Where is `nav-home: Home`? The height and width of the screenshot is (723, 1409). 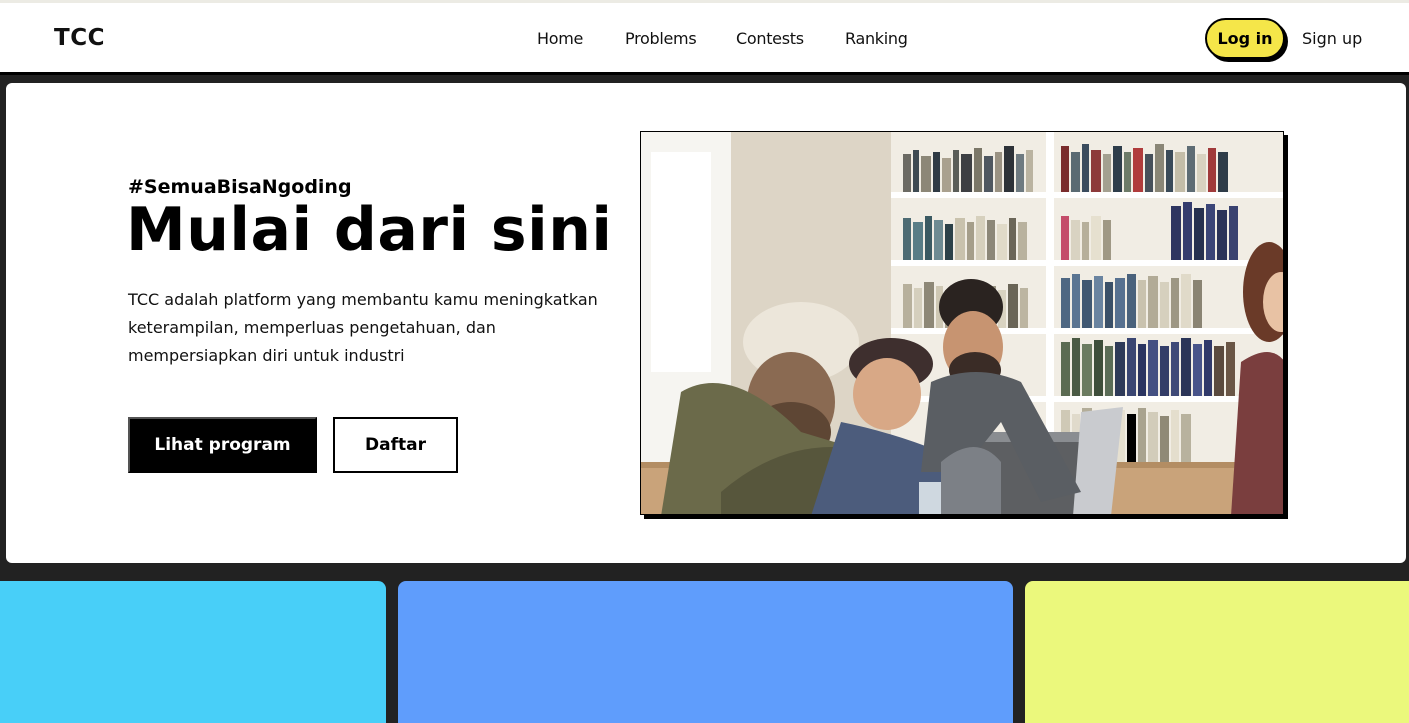
nav-home: Home is located at coordinates (560, 38).